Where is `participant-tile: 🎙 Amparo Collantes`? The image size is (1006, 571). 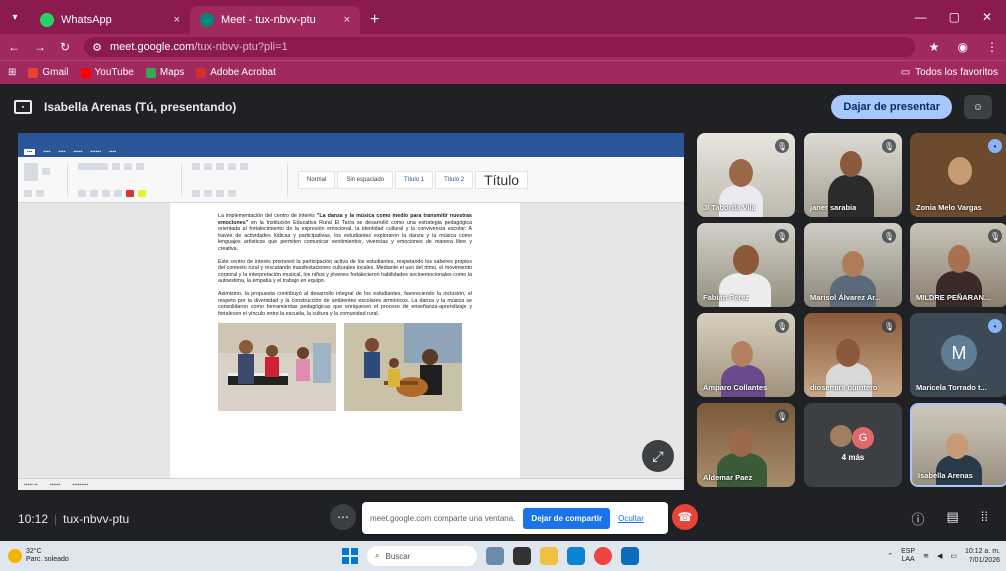 participant-tile: 🎙 Amparo Collantes is located at coordinates (746, 355).